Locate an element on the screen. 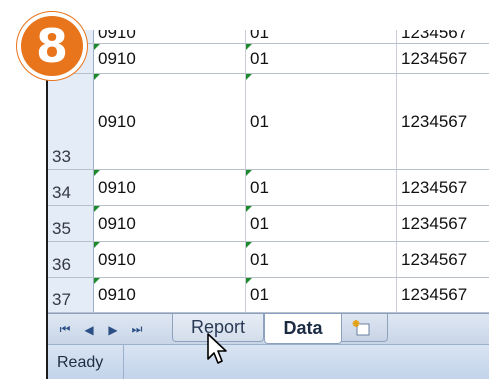 This screenshot has height=379, width=489. table-row: 37 0910 01 1234567 is located at coordinates (268, 295).